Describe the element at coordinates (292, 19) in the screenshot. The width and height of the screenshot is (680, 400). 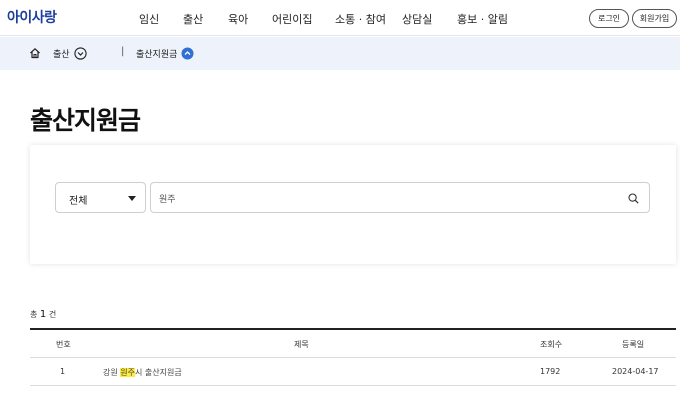
I see `nav-item-daycare: 어린이집` at that location.